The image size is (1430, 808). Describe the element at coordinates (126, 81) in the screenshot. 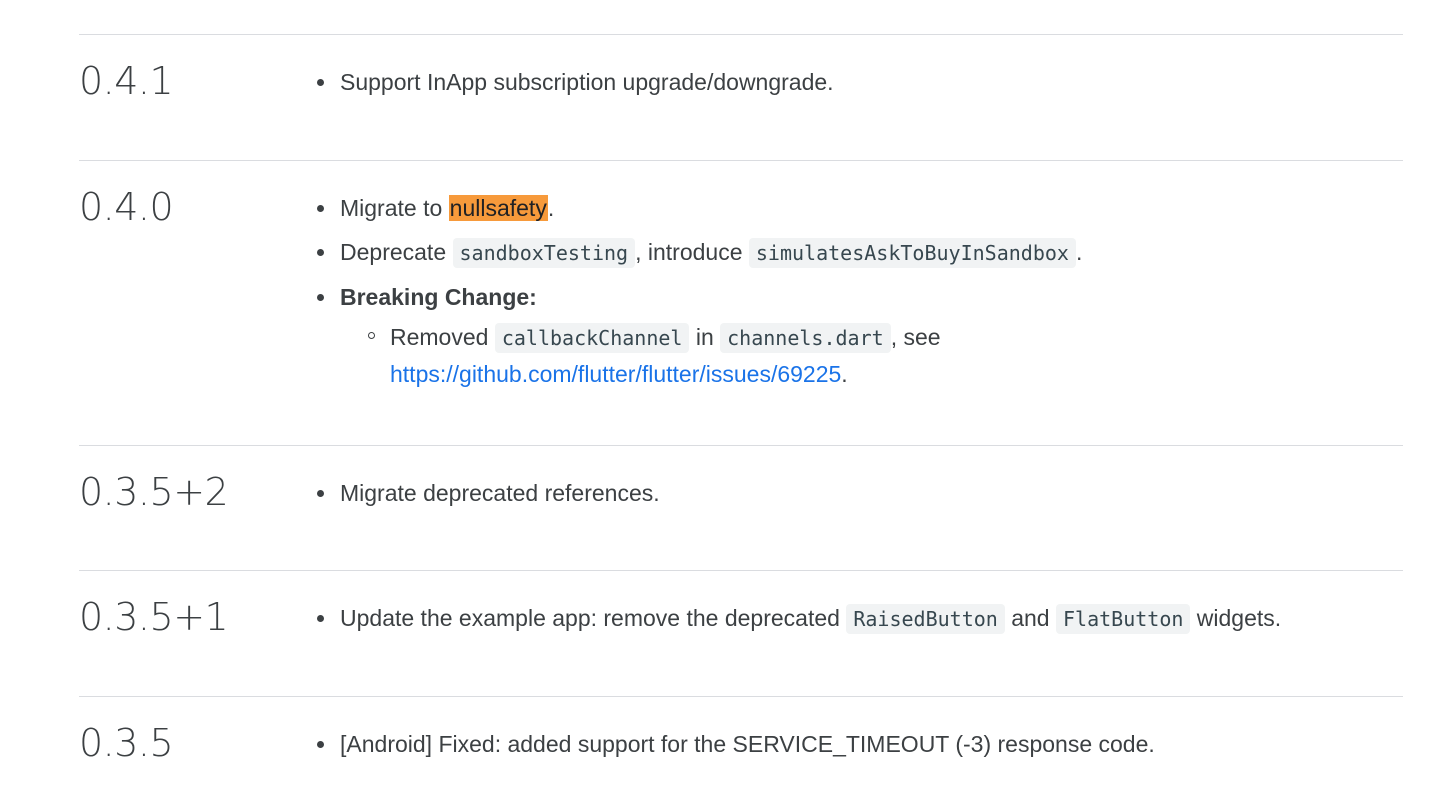

I see `version-heading: 0.4.1` at that location.